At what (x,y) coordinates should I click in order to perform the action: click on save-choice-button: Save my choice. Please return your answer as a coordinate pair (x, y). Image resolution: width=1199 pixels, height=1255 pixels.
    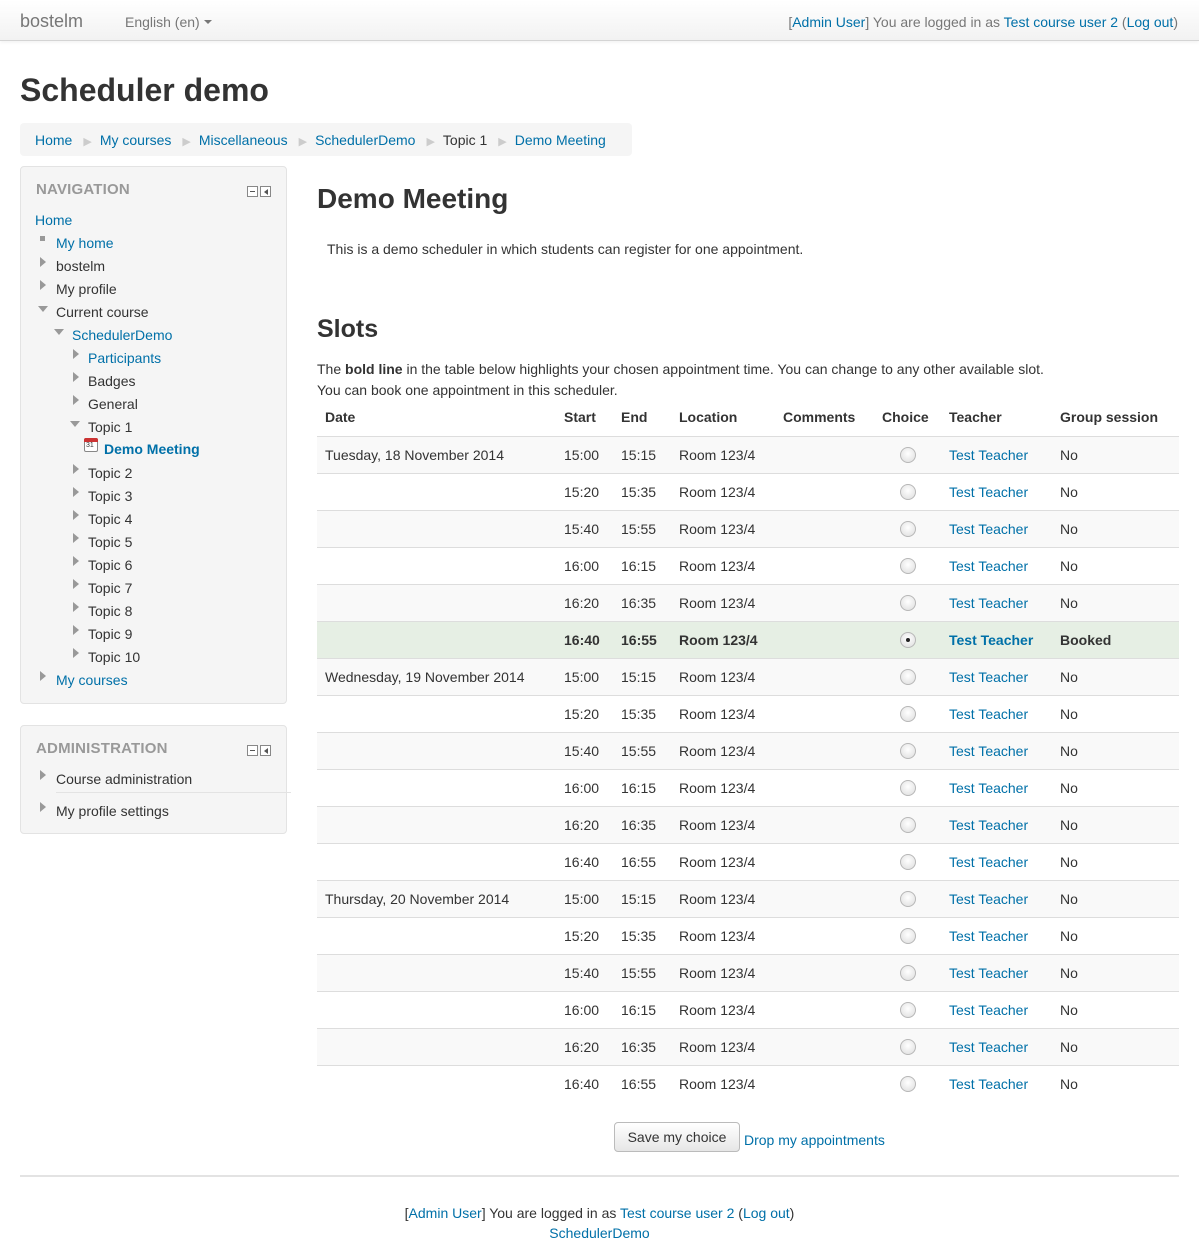
    Looking at the image, I should click on (677, 1137).